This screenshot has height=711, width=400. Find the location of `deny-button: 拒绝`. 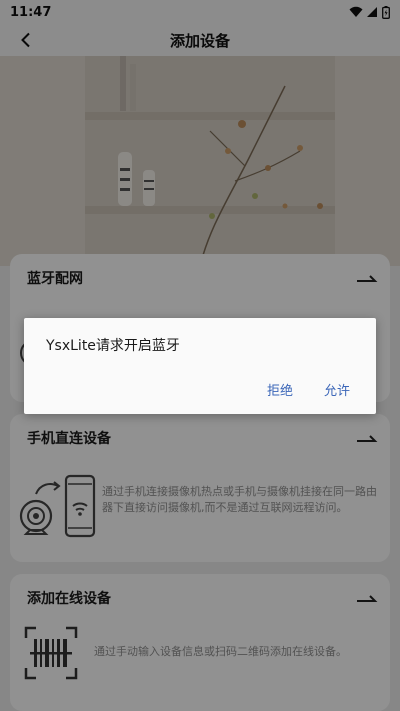

deny-button: 拒绝 is located at coordinates (280, 389).